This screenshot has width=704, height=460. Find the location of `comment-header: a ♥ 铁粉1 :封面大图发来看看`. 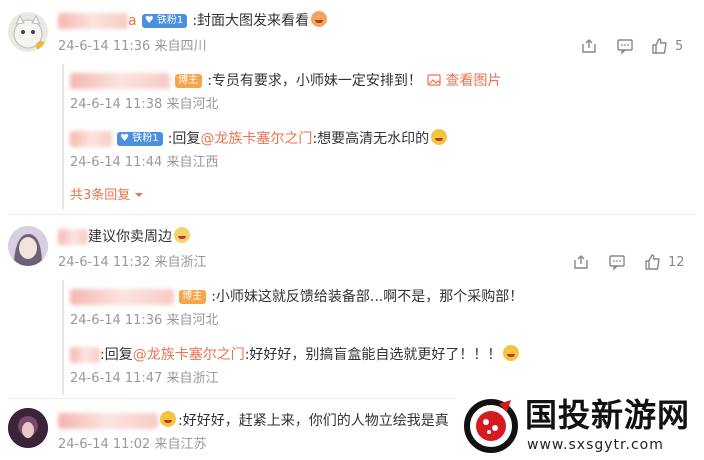

comment-header: a ♥ 铁粉1 :封面大图发来看看 is located at coordinates (193, 20).